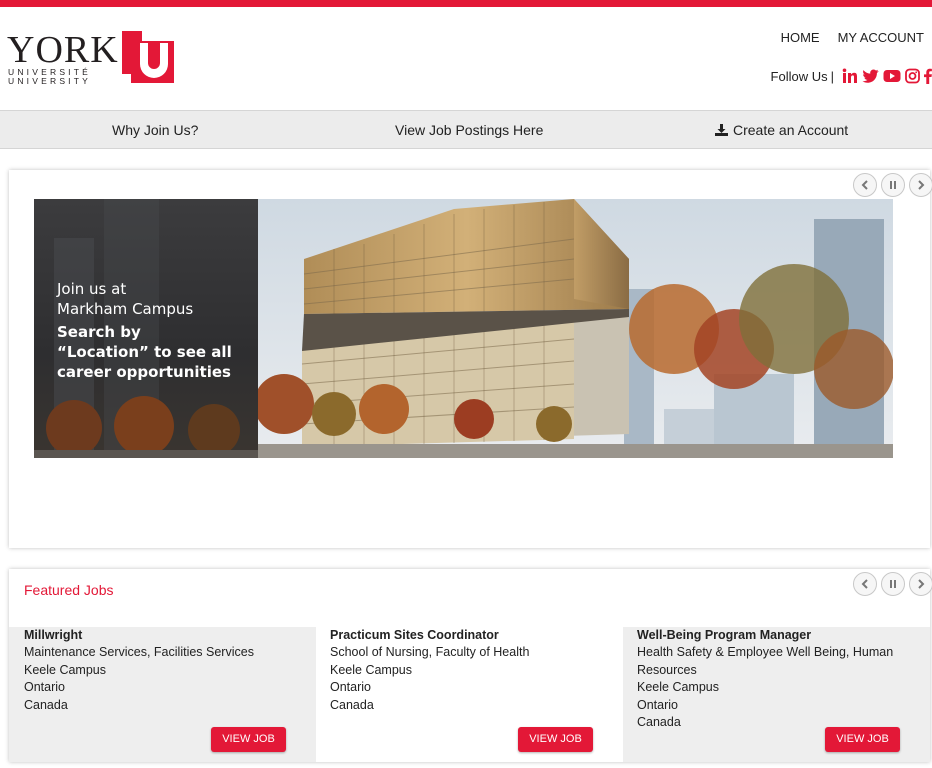  Describe the element at coordinates (912, 76) in the screenshot. I see `instagram-icon` at that location.